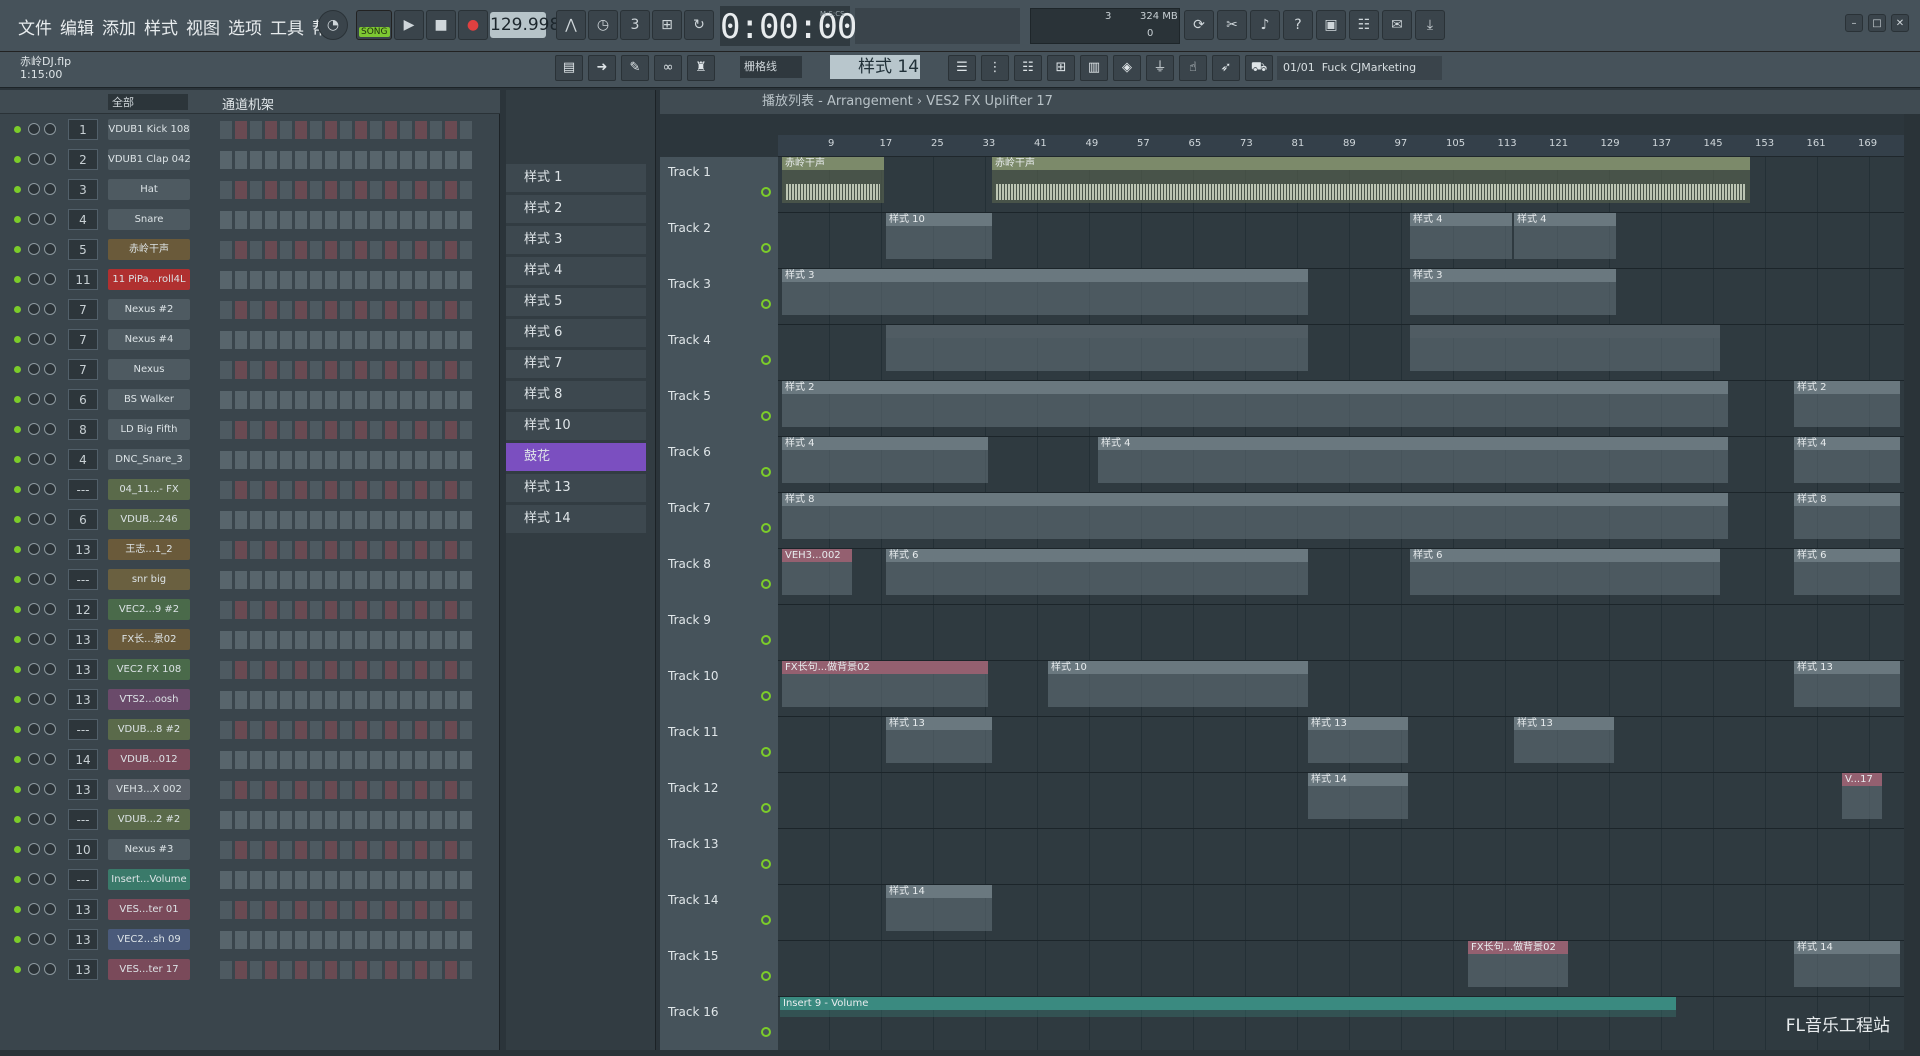 Image resolution: width=1920 pixels, height=1056 pixels. What do you see at coordinates (149, 549) in the screenshot?
I see `channel-name-button: 王志...1_2` at bounding box center [149, 549].